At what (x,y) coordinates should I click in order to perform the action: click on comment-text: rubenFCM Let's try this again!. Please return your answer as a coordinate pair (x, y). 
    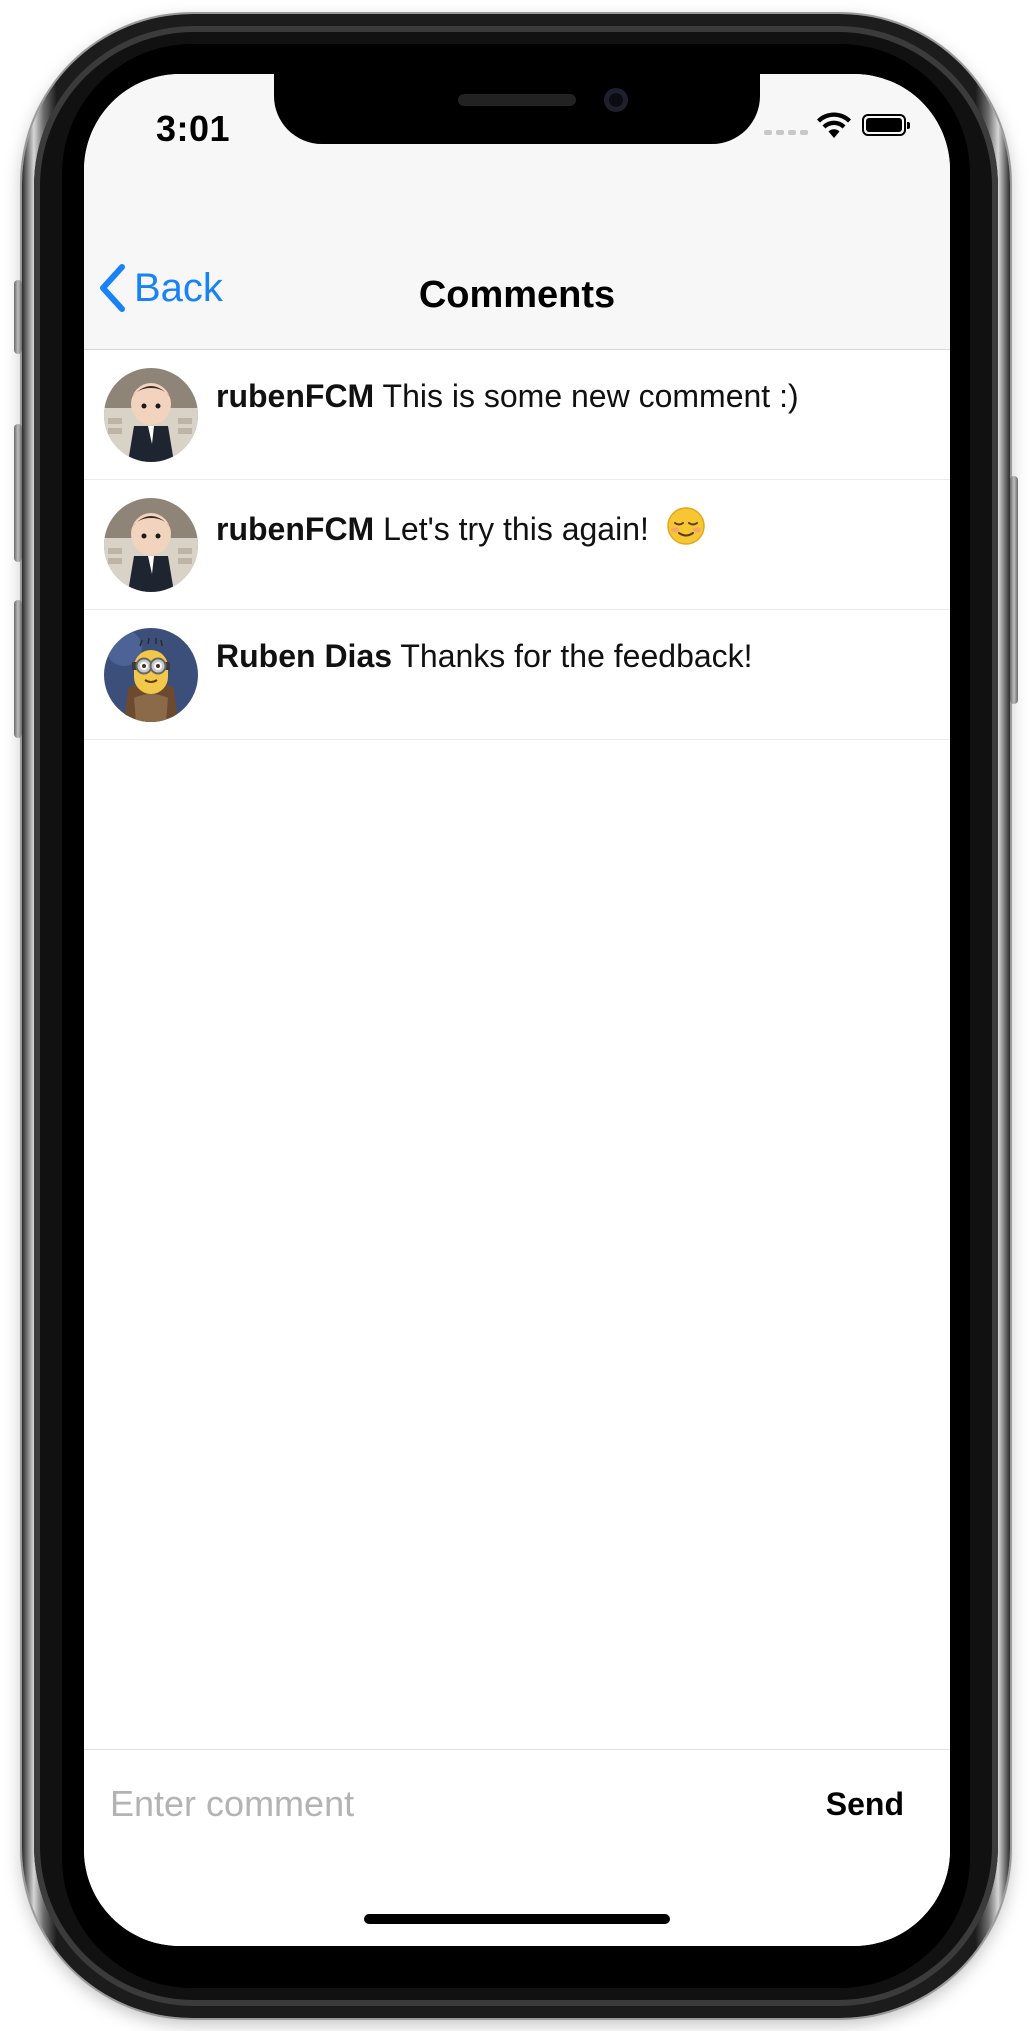
    Looking at the image, I should click on (573, 527).